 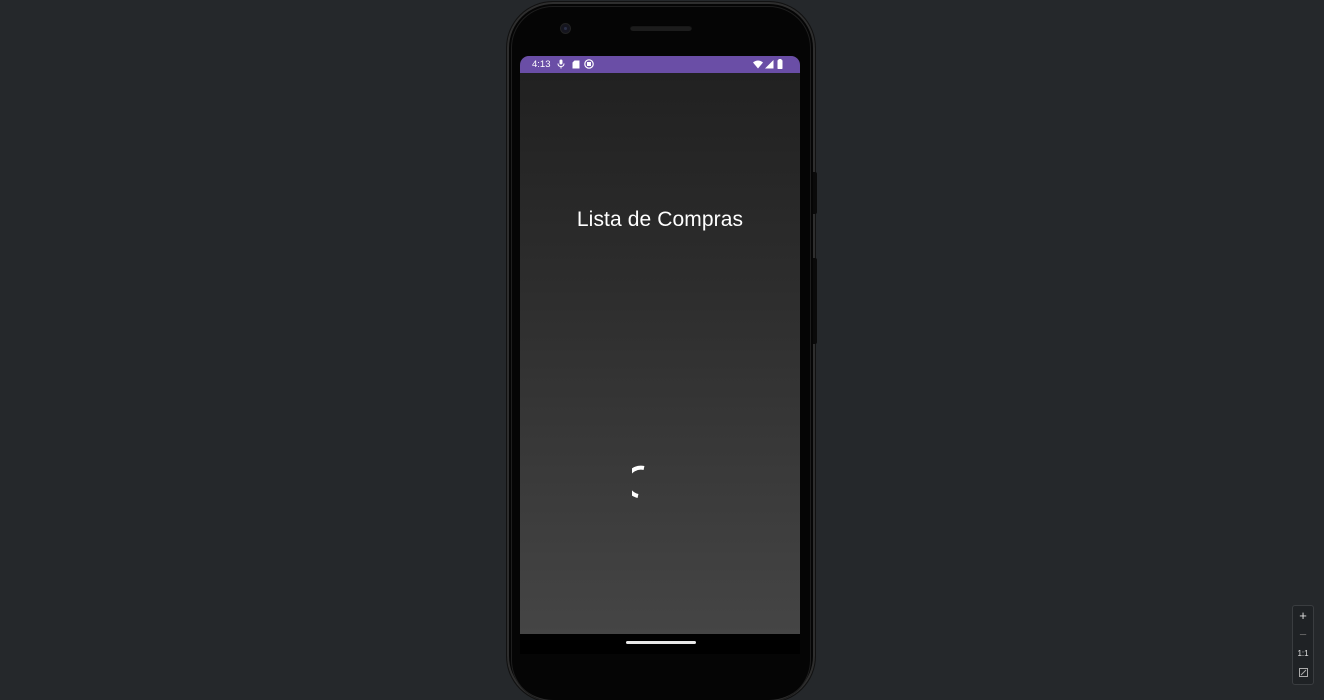 I want to click on zoom-in-button: +, so click(x=1303, y=616).